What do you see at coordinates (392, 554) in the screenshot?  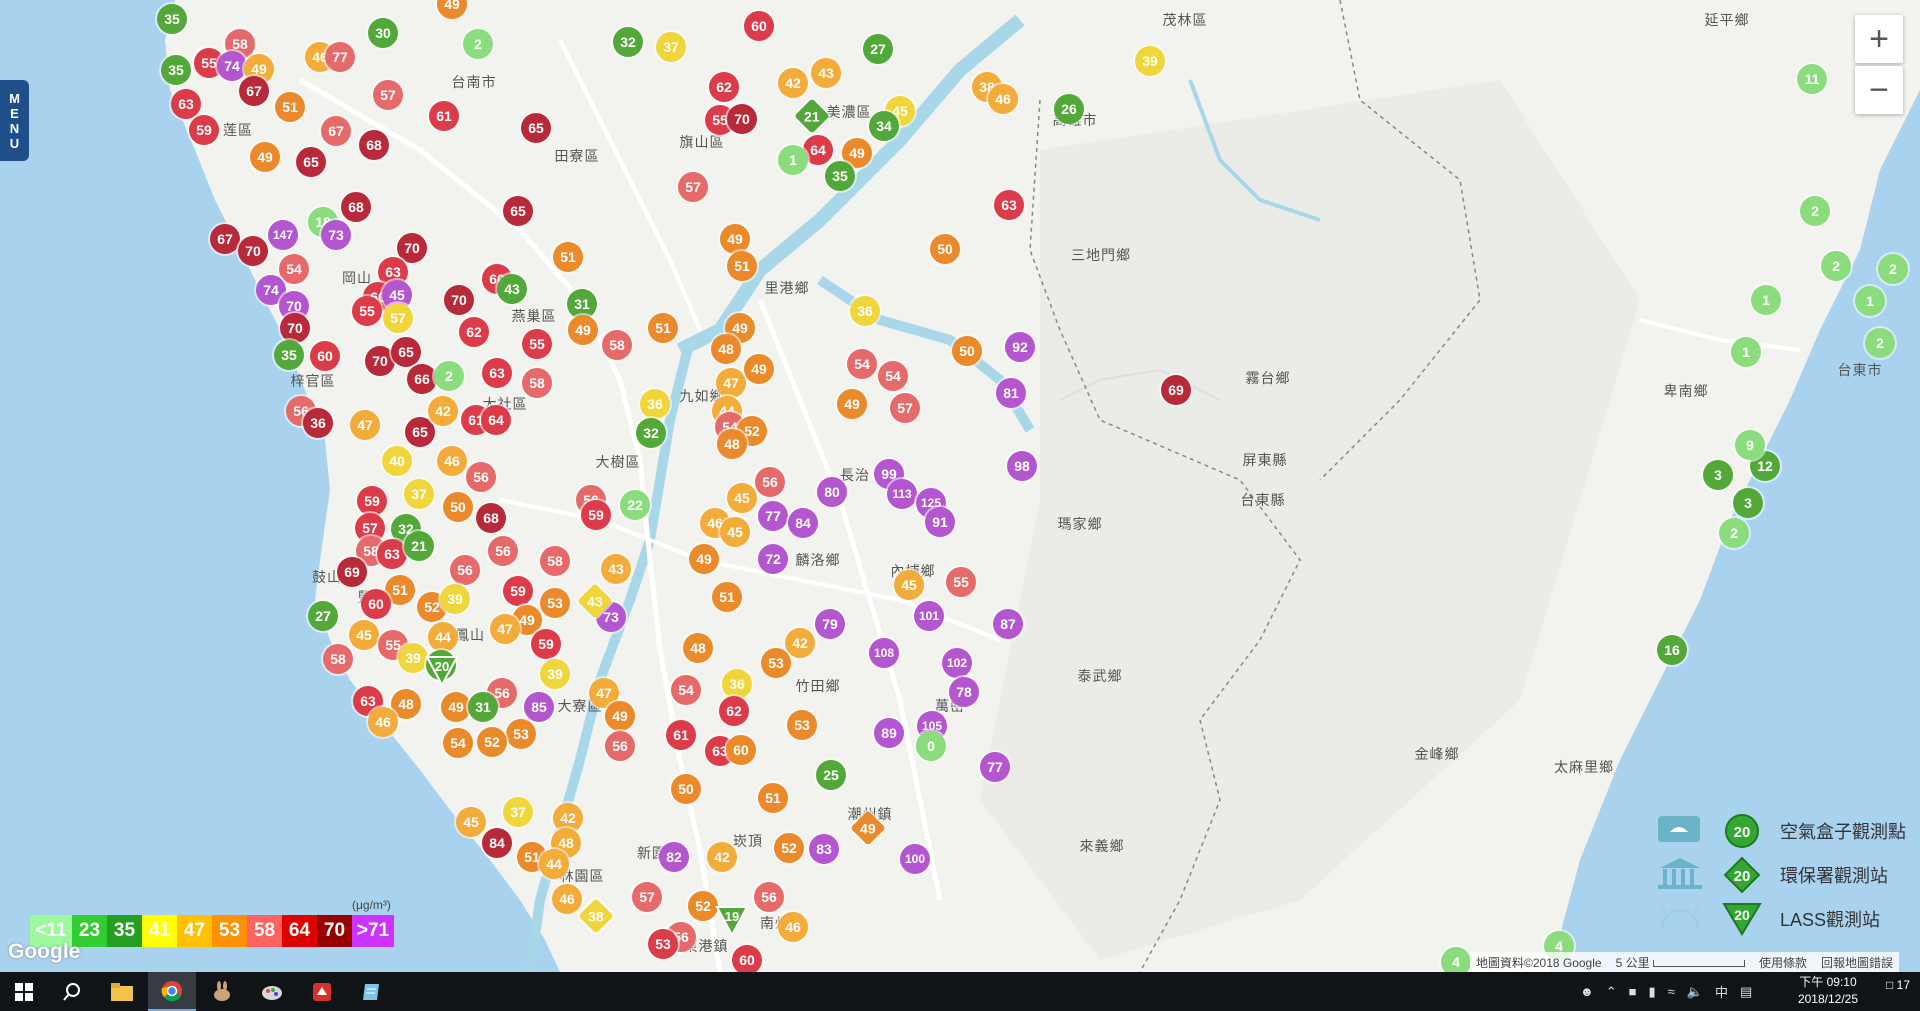 I see `airbox-marker: 63` at bounding box center [392, 554].